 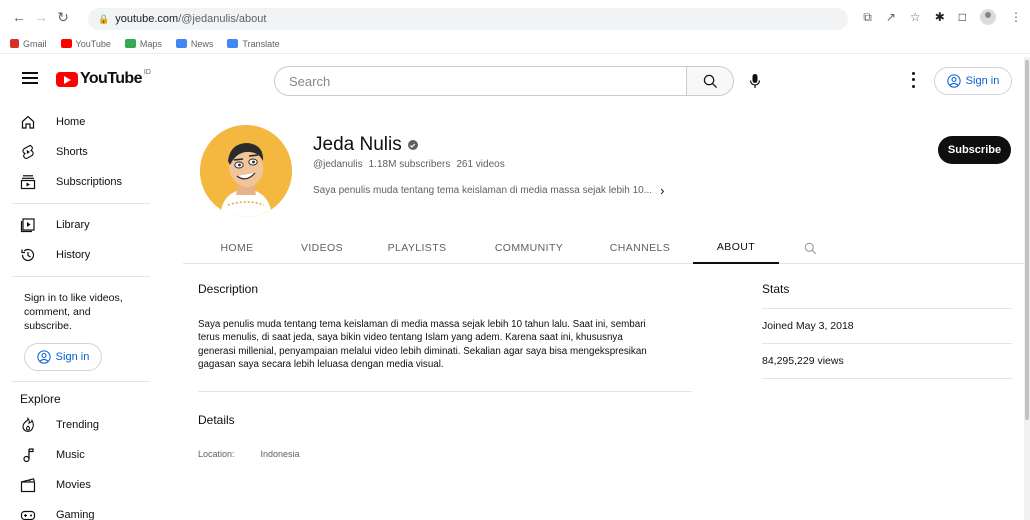 I want to click on gaming-icon, so click(x=28, y=513).